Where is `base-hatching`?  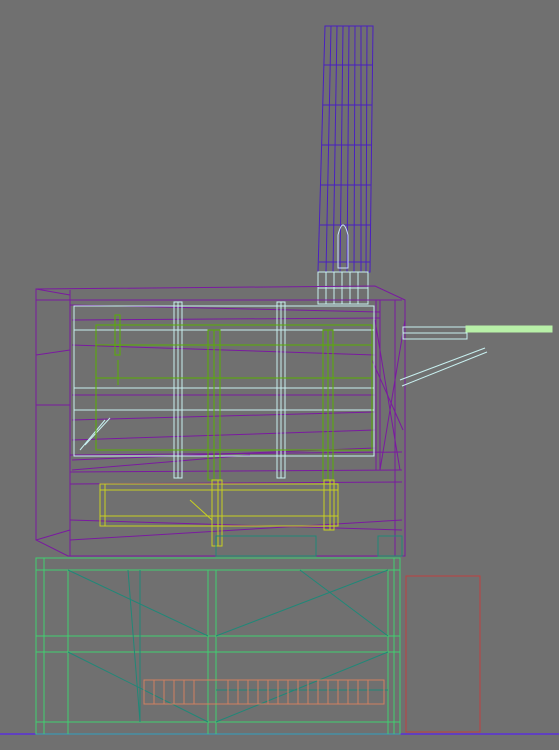 base-hatching is located at coordinates (264, 692).